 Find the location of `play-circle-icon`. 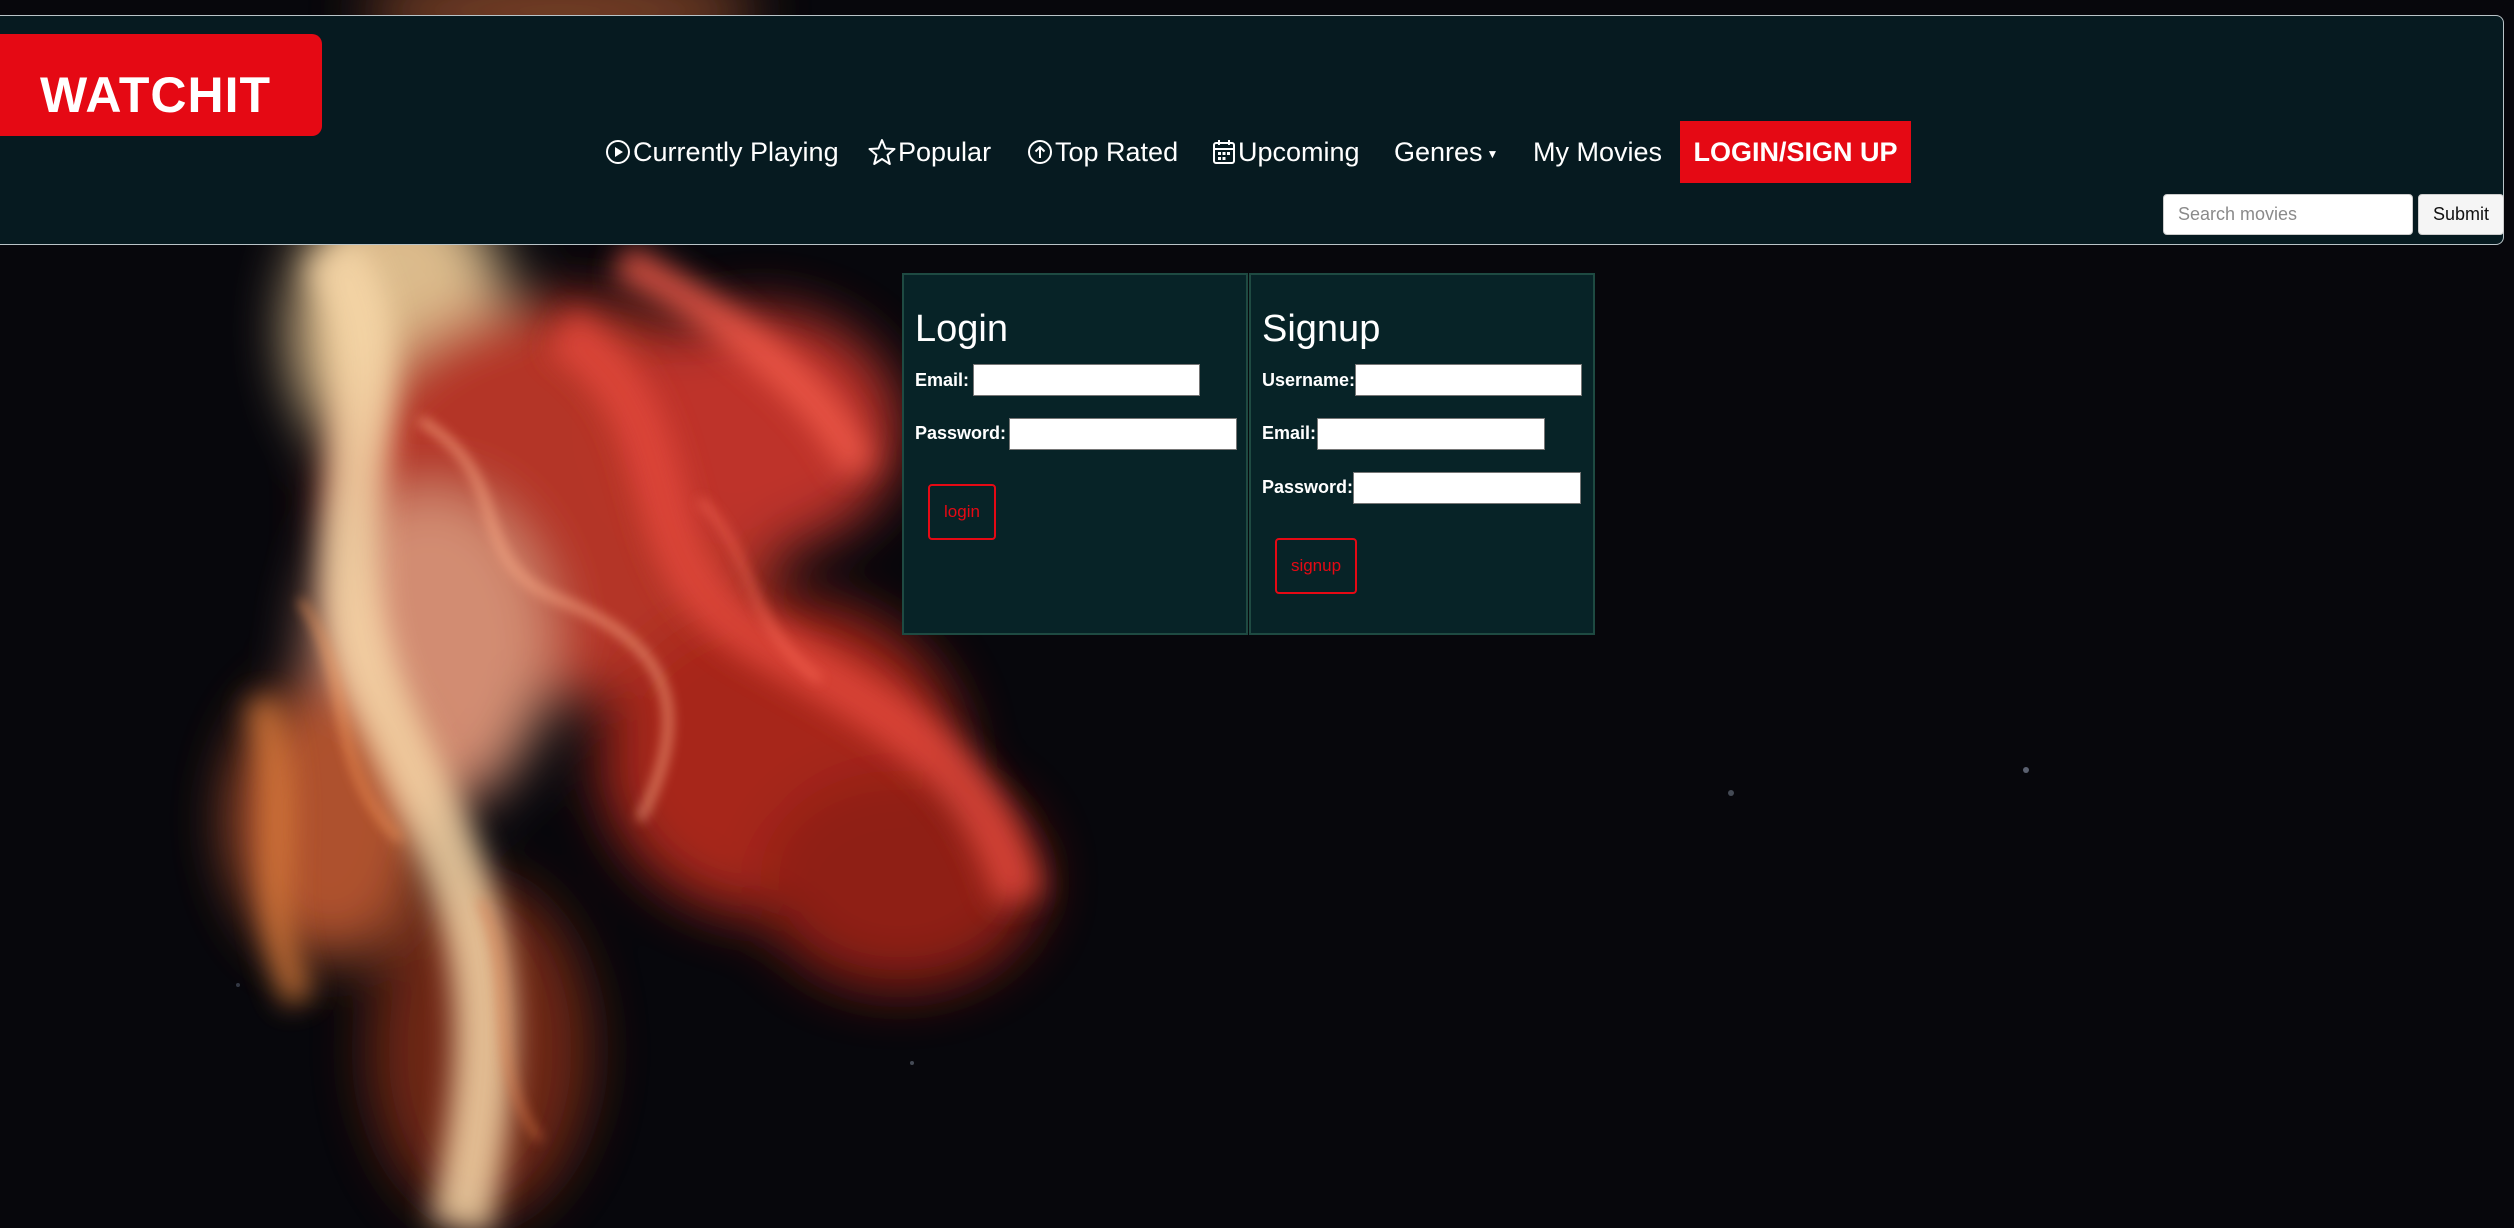

play-circle-icon is located at coordinates (618, 152).